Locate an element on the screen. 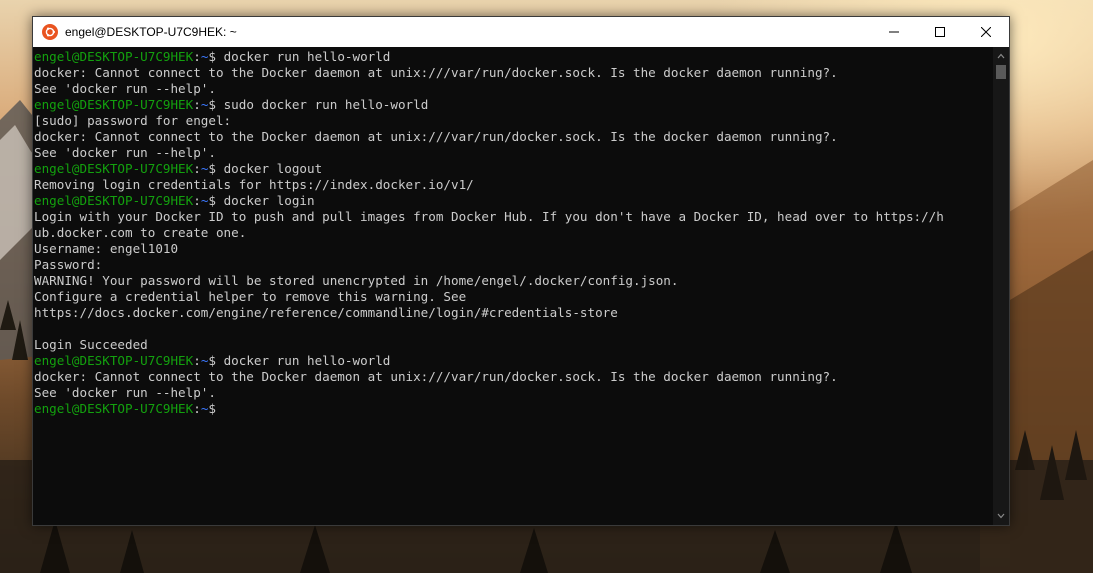 Image resolution: width=1093 pixels, height=573 pixels. command-text: $ docker login is located at coordinates (261, 200).